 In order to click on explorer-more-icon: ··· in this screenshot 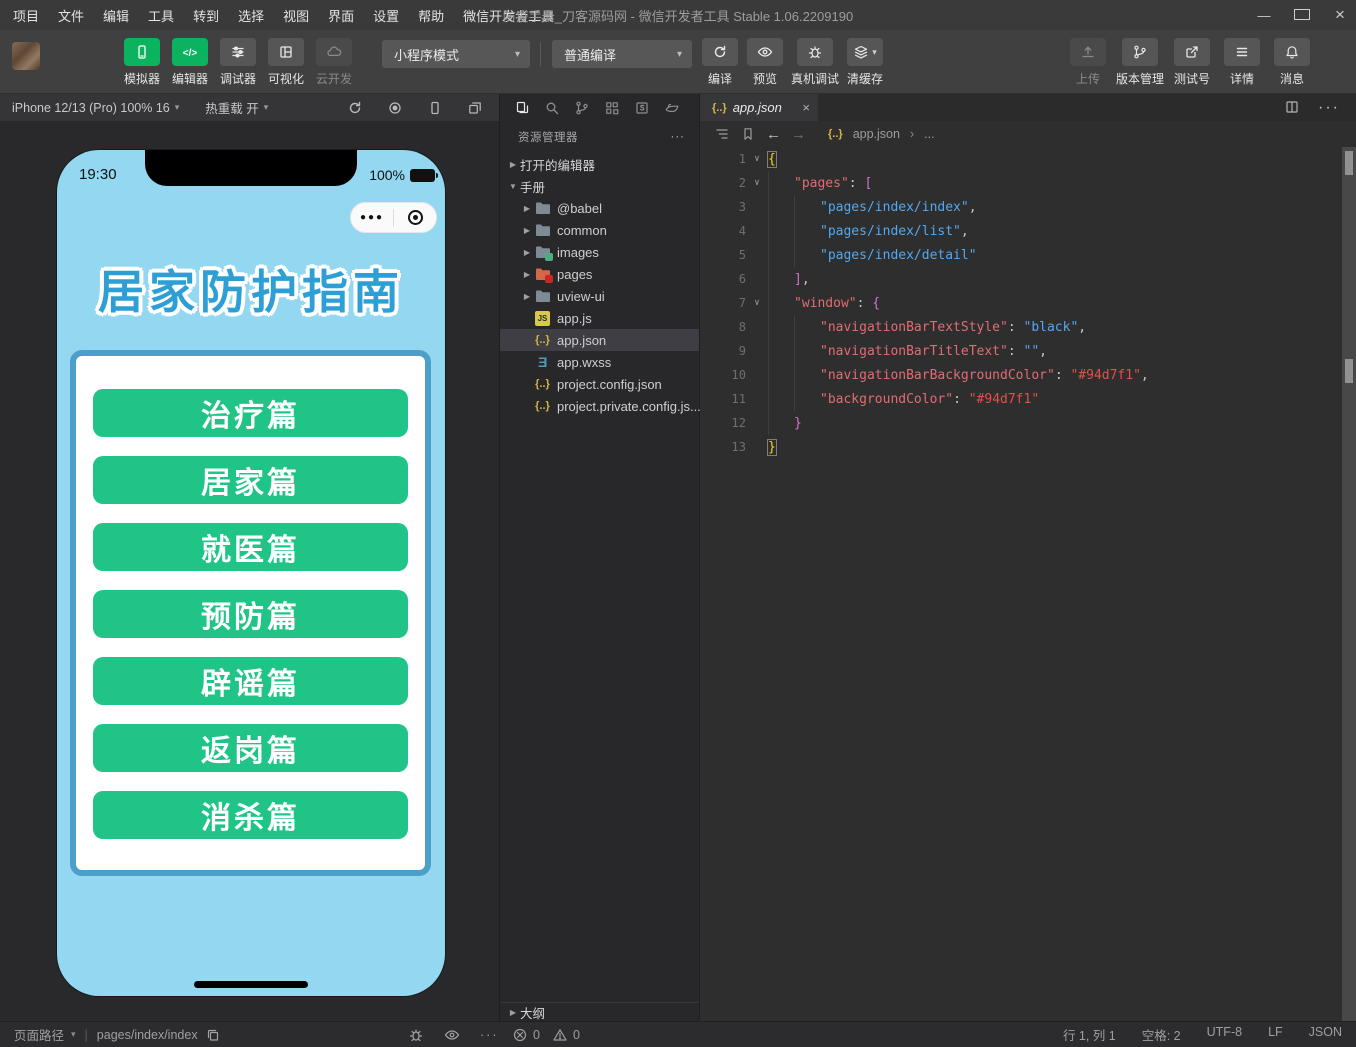, I will do `click(678, 137)`.